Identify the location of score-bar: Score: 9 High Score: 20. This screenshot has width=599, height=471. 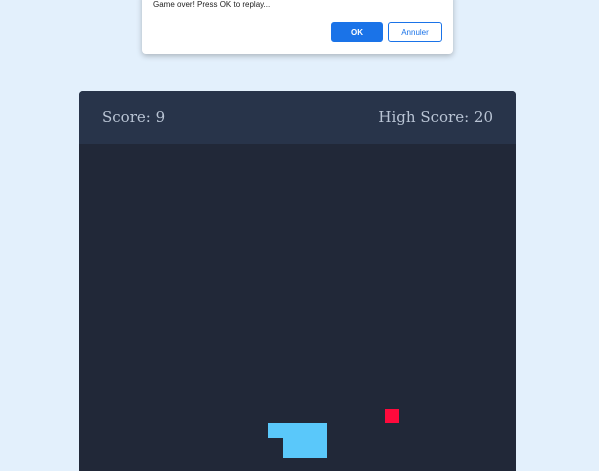
(297, 117).